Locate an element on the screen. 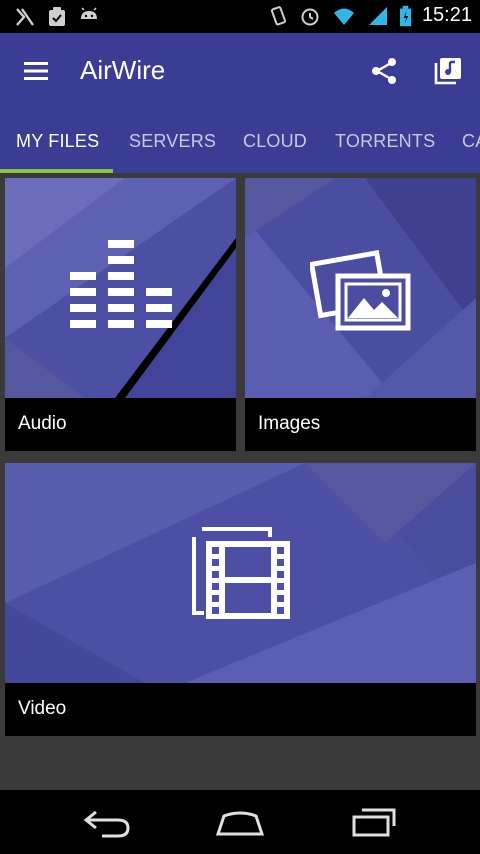 The width and height of the screenshot is (480, 854). equalizer-icon is located at coordinates (121, 284).